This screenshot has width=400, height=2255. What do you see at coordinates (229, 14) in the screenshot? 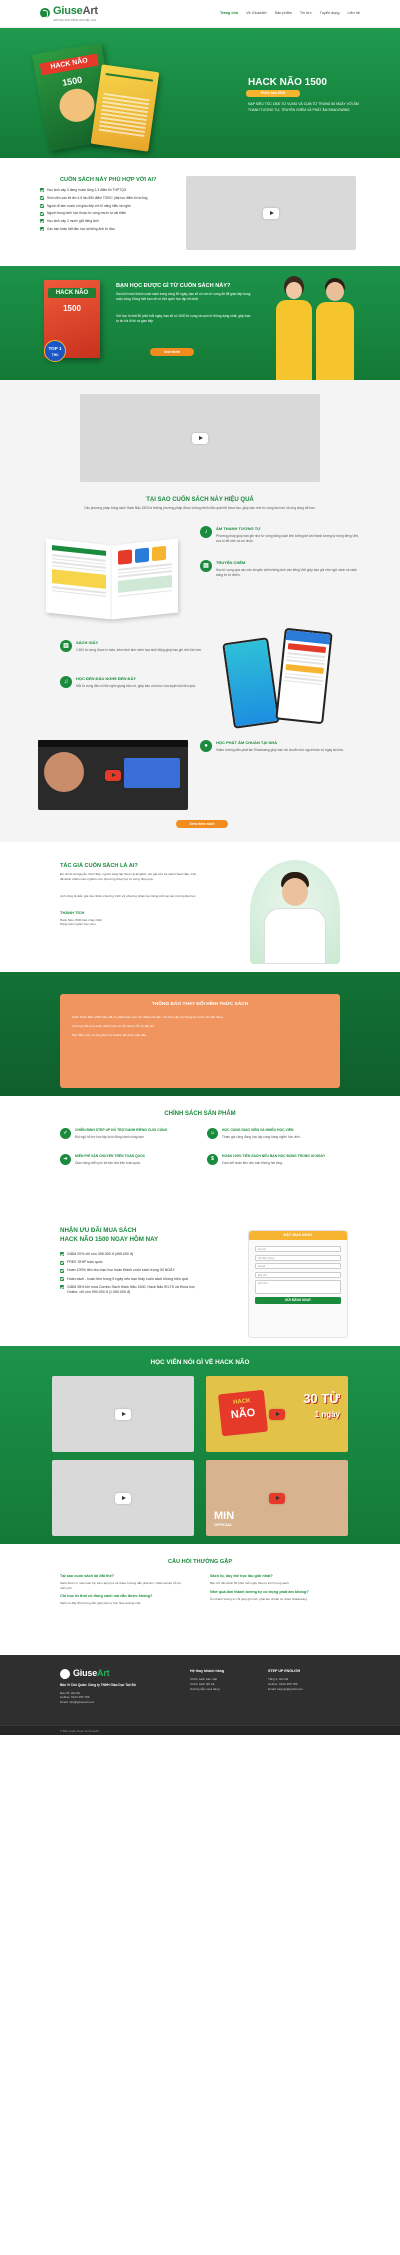
I see `nav-home: Trang chủ` at bounding box center [229, 14].